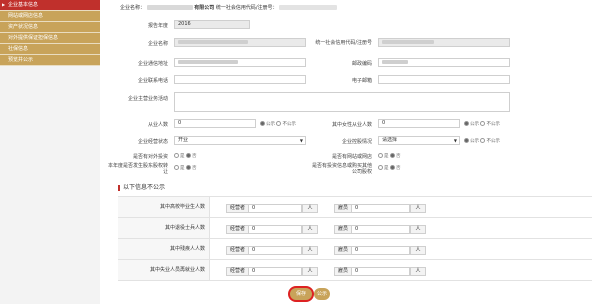  Describe the element at coordinates (164, 207) in the screenshot. I see `row-label: 其中高校毕业生人数` at that location.